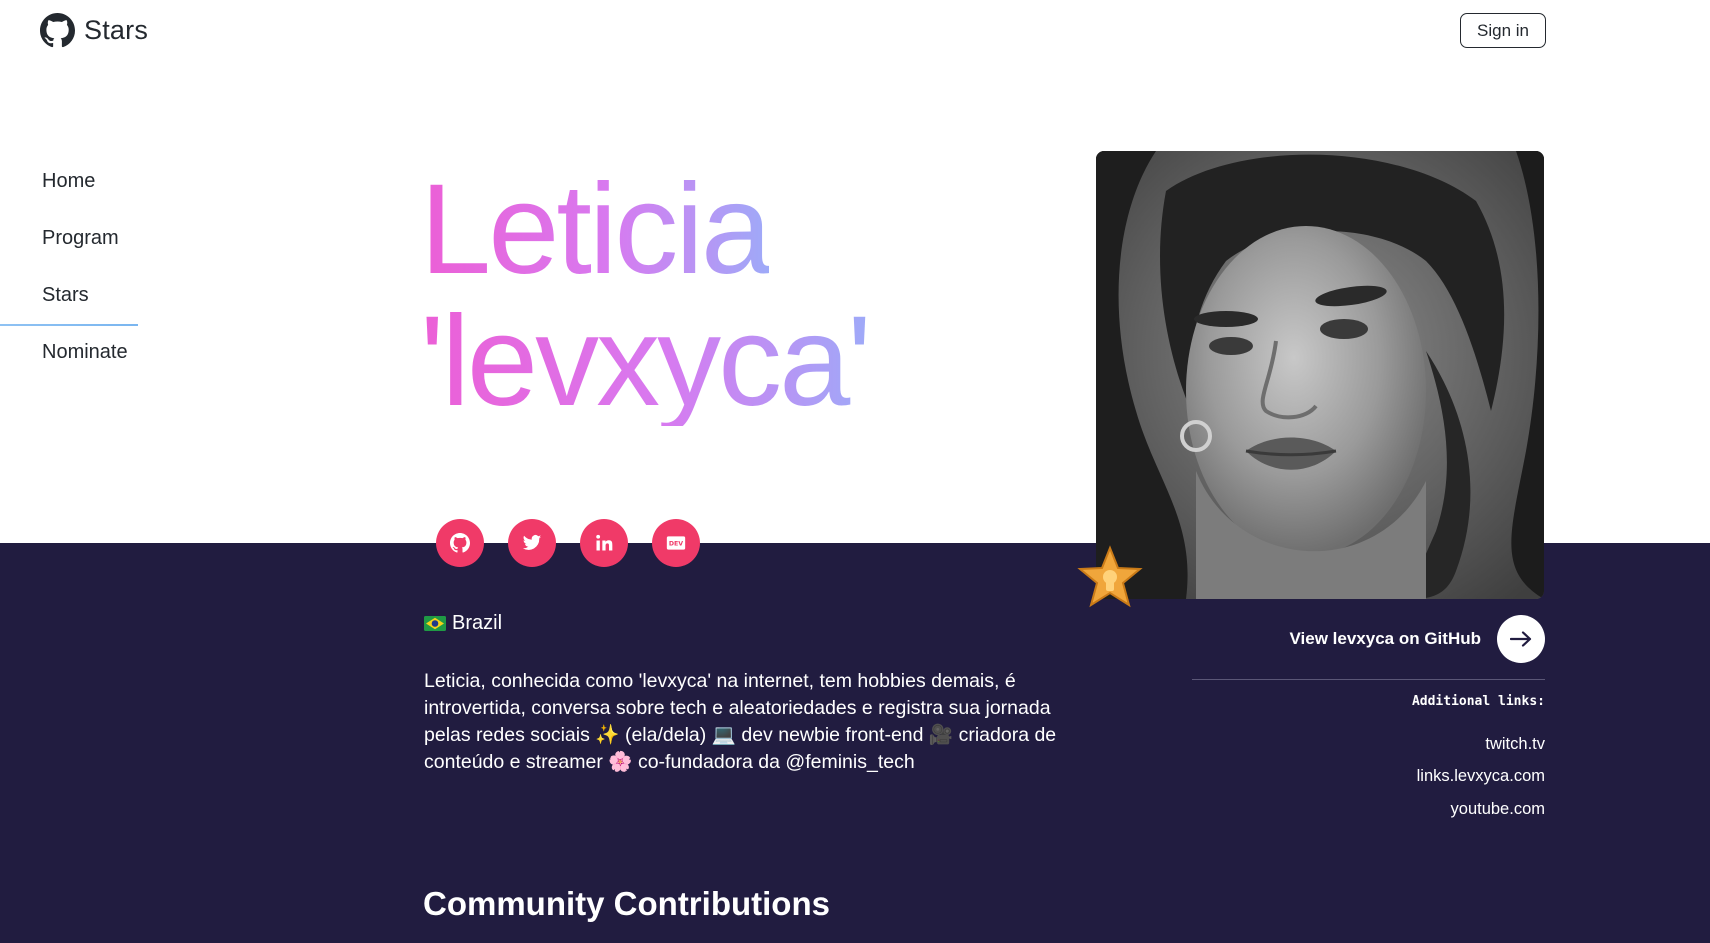  I want to click on dev-to-icon: DEV, so click(676, 543).